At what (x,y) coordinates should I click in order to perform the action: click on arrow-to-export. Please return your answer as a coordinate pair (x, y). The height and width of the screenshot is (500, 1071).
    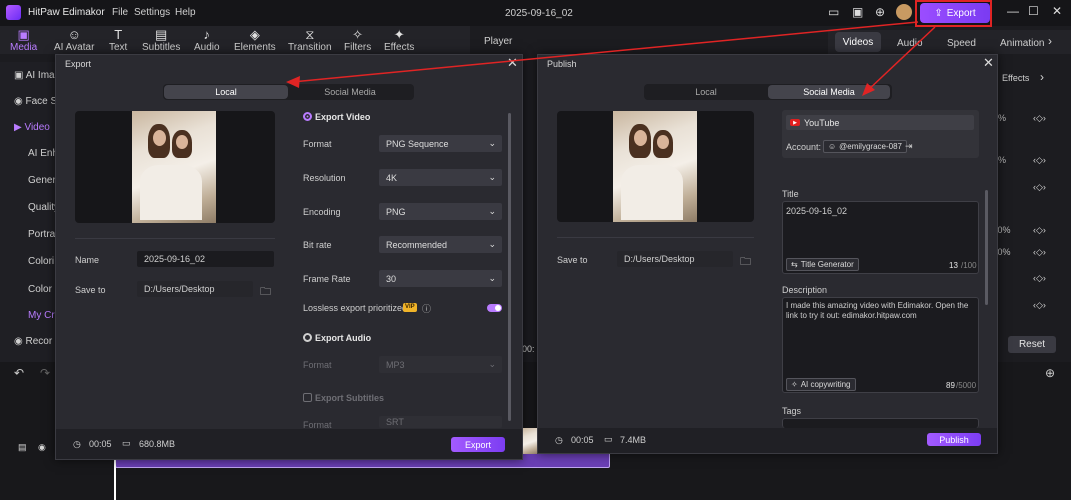
    Looking at the image, I should click on (605, 52).